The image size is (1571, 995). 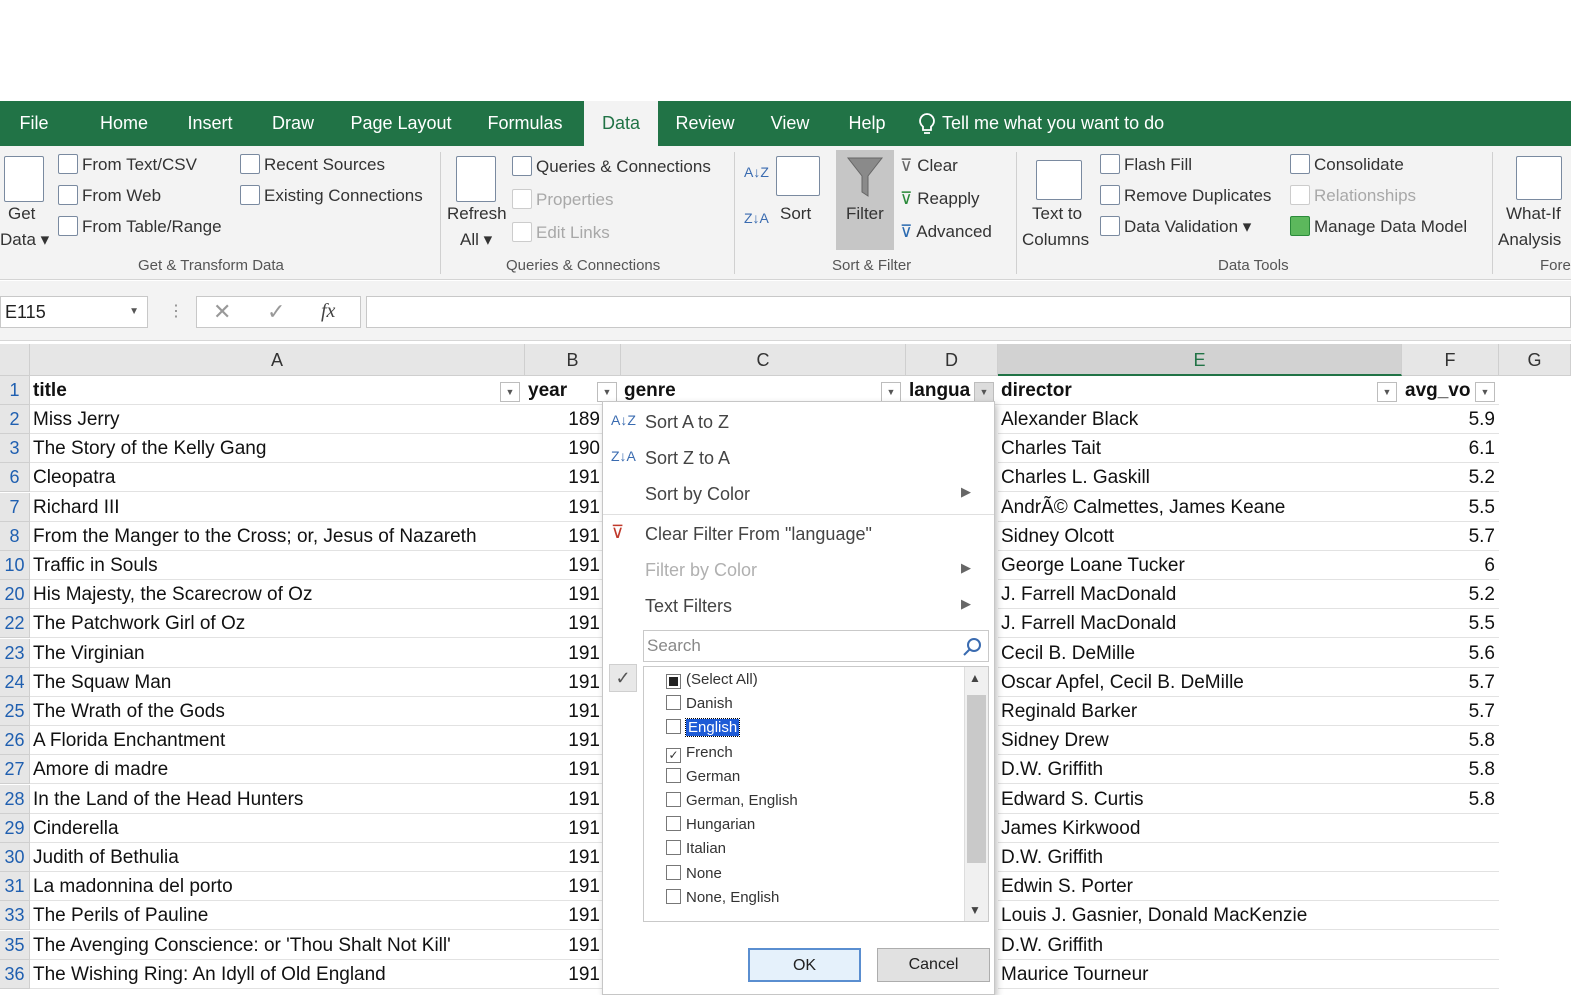 I want to click on refresh-all-label: All ▾, so click(x=476, y=240).